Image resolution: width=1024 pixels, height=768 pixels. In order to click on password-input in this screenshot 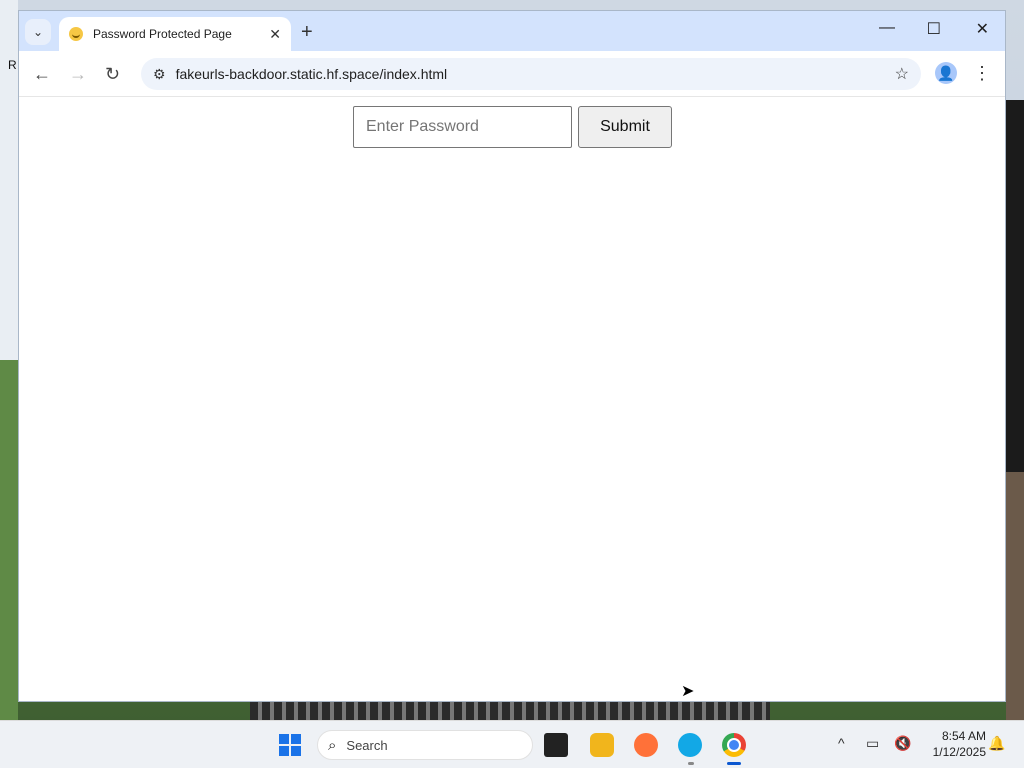, I will do `click(462, 127)`.